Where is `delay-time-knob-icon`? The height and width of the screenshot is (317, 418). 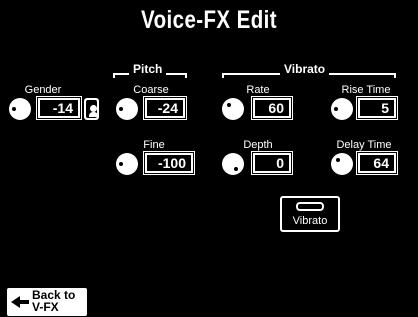
delay-time-knob-icon is located at coordinates (342, 164).